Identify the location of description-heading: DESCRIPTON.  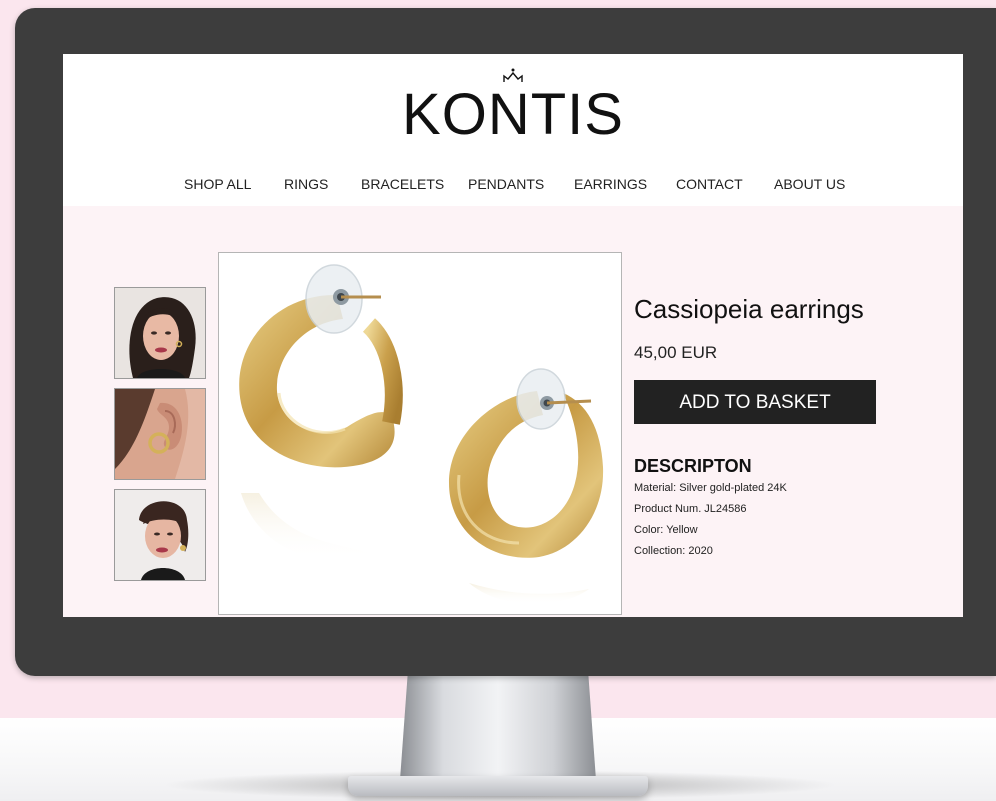
(693, 466).